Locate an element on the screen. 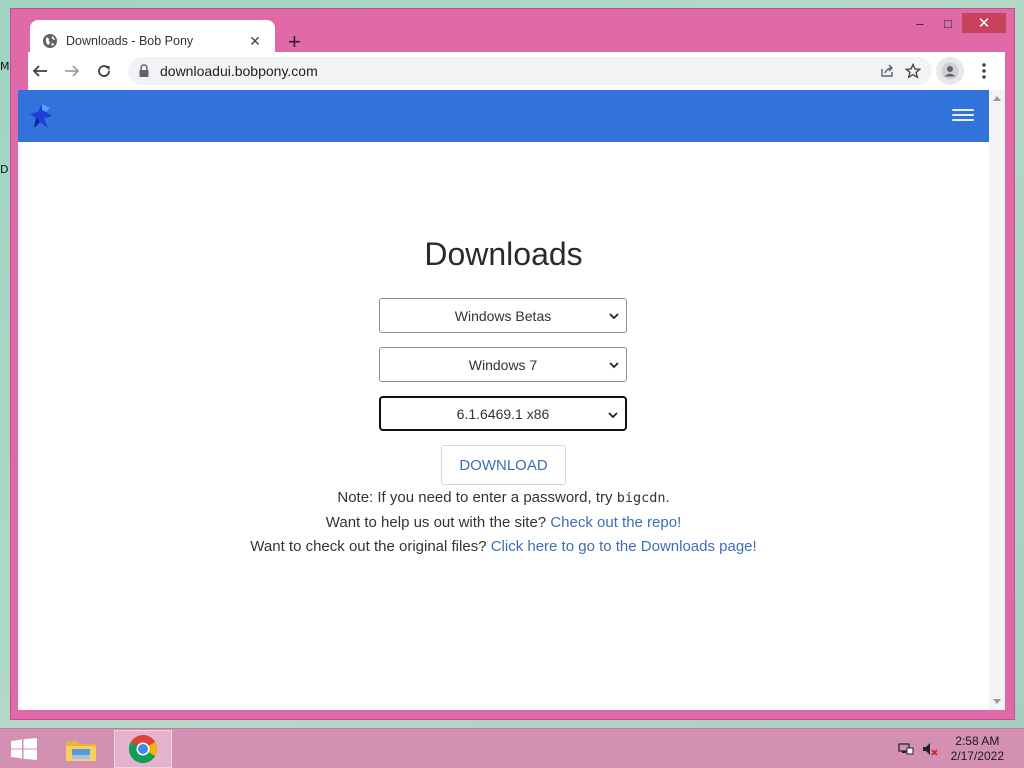  system-clock: 2:58 AM 2/17/2022 is located at coordinates (977, 749).